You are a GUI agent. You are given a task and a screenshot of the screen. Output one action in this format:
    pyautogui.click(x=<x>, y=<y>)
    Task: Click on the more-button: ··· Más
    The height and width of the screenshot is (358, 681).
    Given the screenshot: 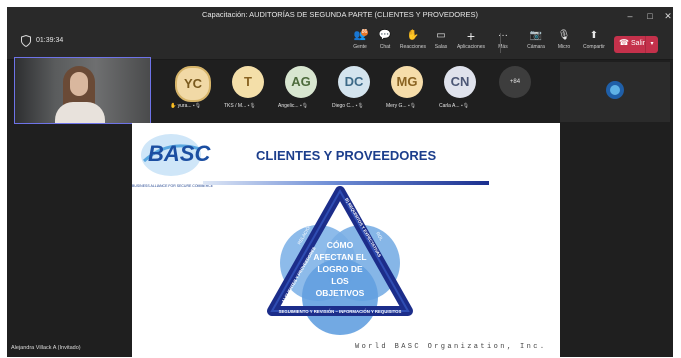 What is the action you would take?
    pyautogui.click(x=503, y=39)
    